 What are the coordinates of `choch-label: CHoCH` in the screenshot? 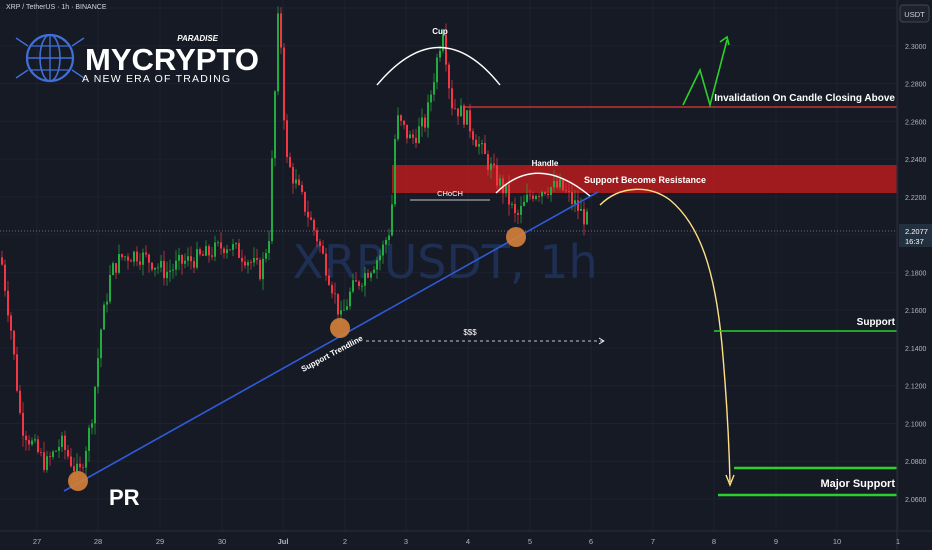 It's located at (450, 193).